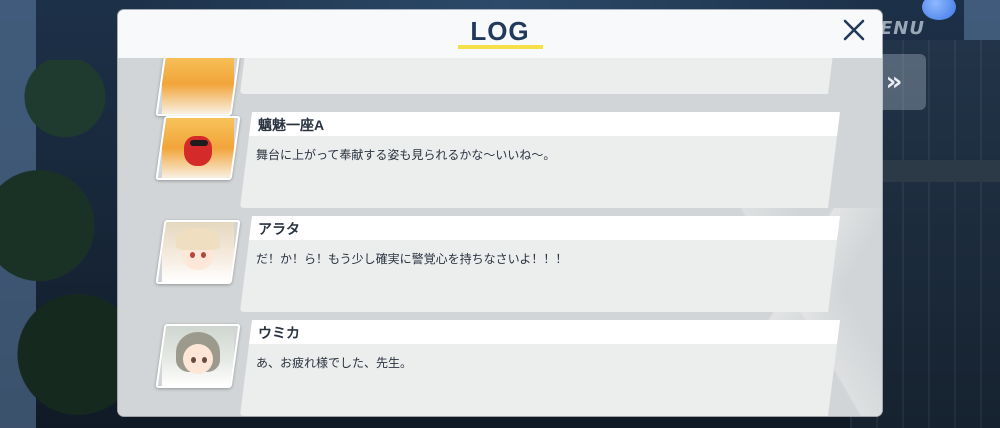 The width and height of the screenshot is (1000, 428). I want to click on name-bar: ウミカ, so click(540, 332).